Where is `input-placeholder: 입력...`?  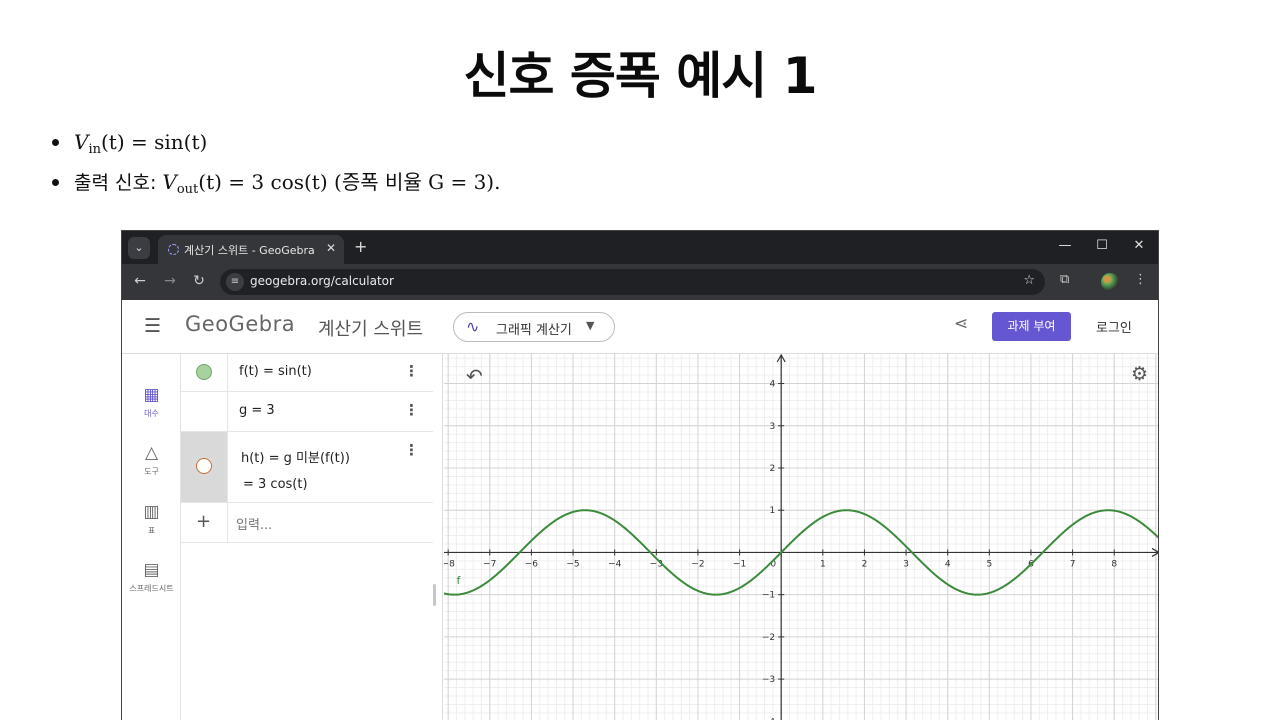 input-placeholder: 입력... is located at coordinates (254, 523).